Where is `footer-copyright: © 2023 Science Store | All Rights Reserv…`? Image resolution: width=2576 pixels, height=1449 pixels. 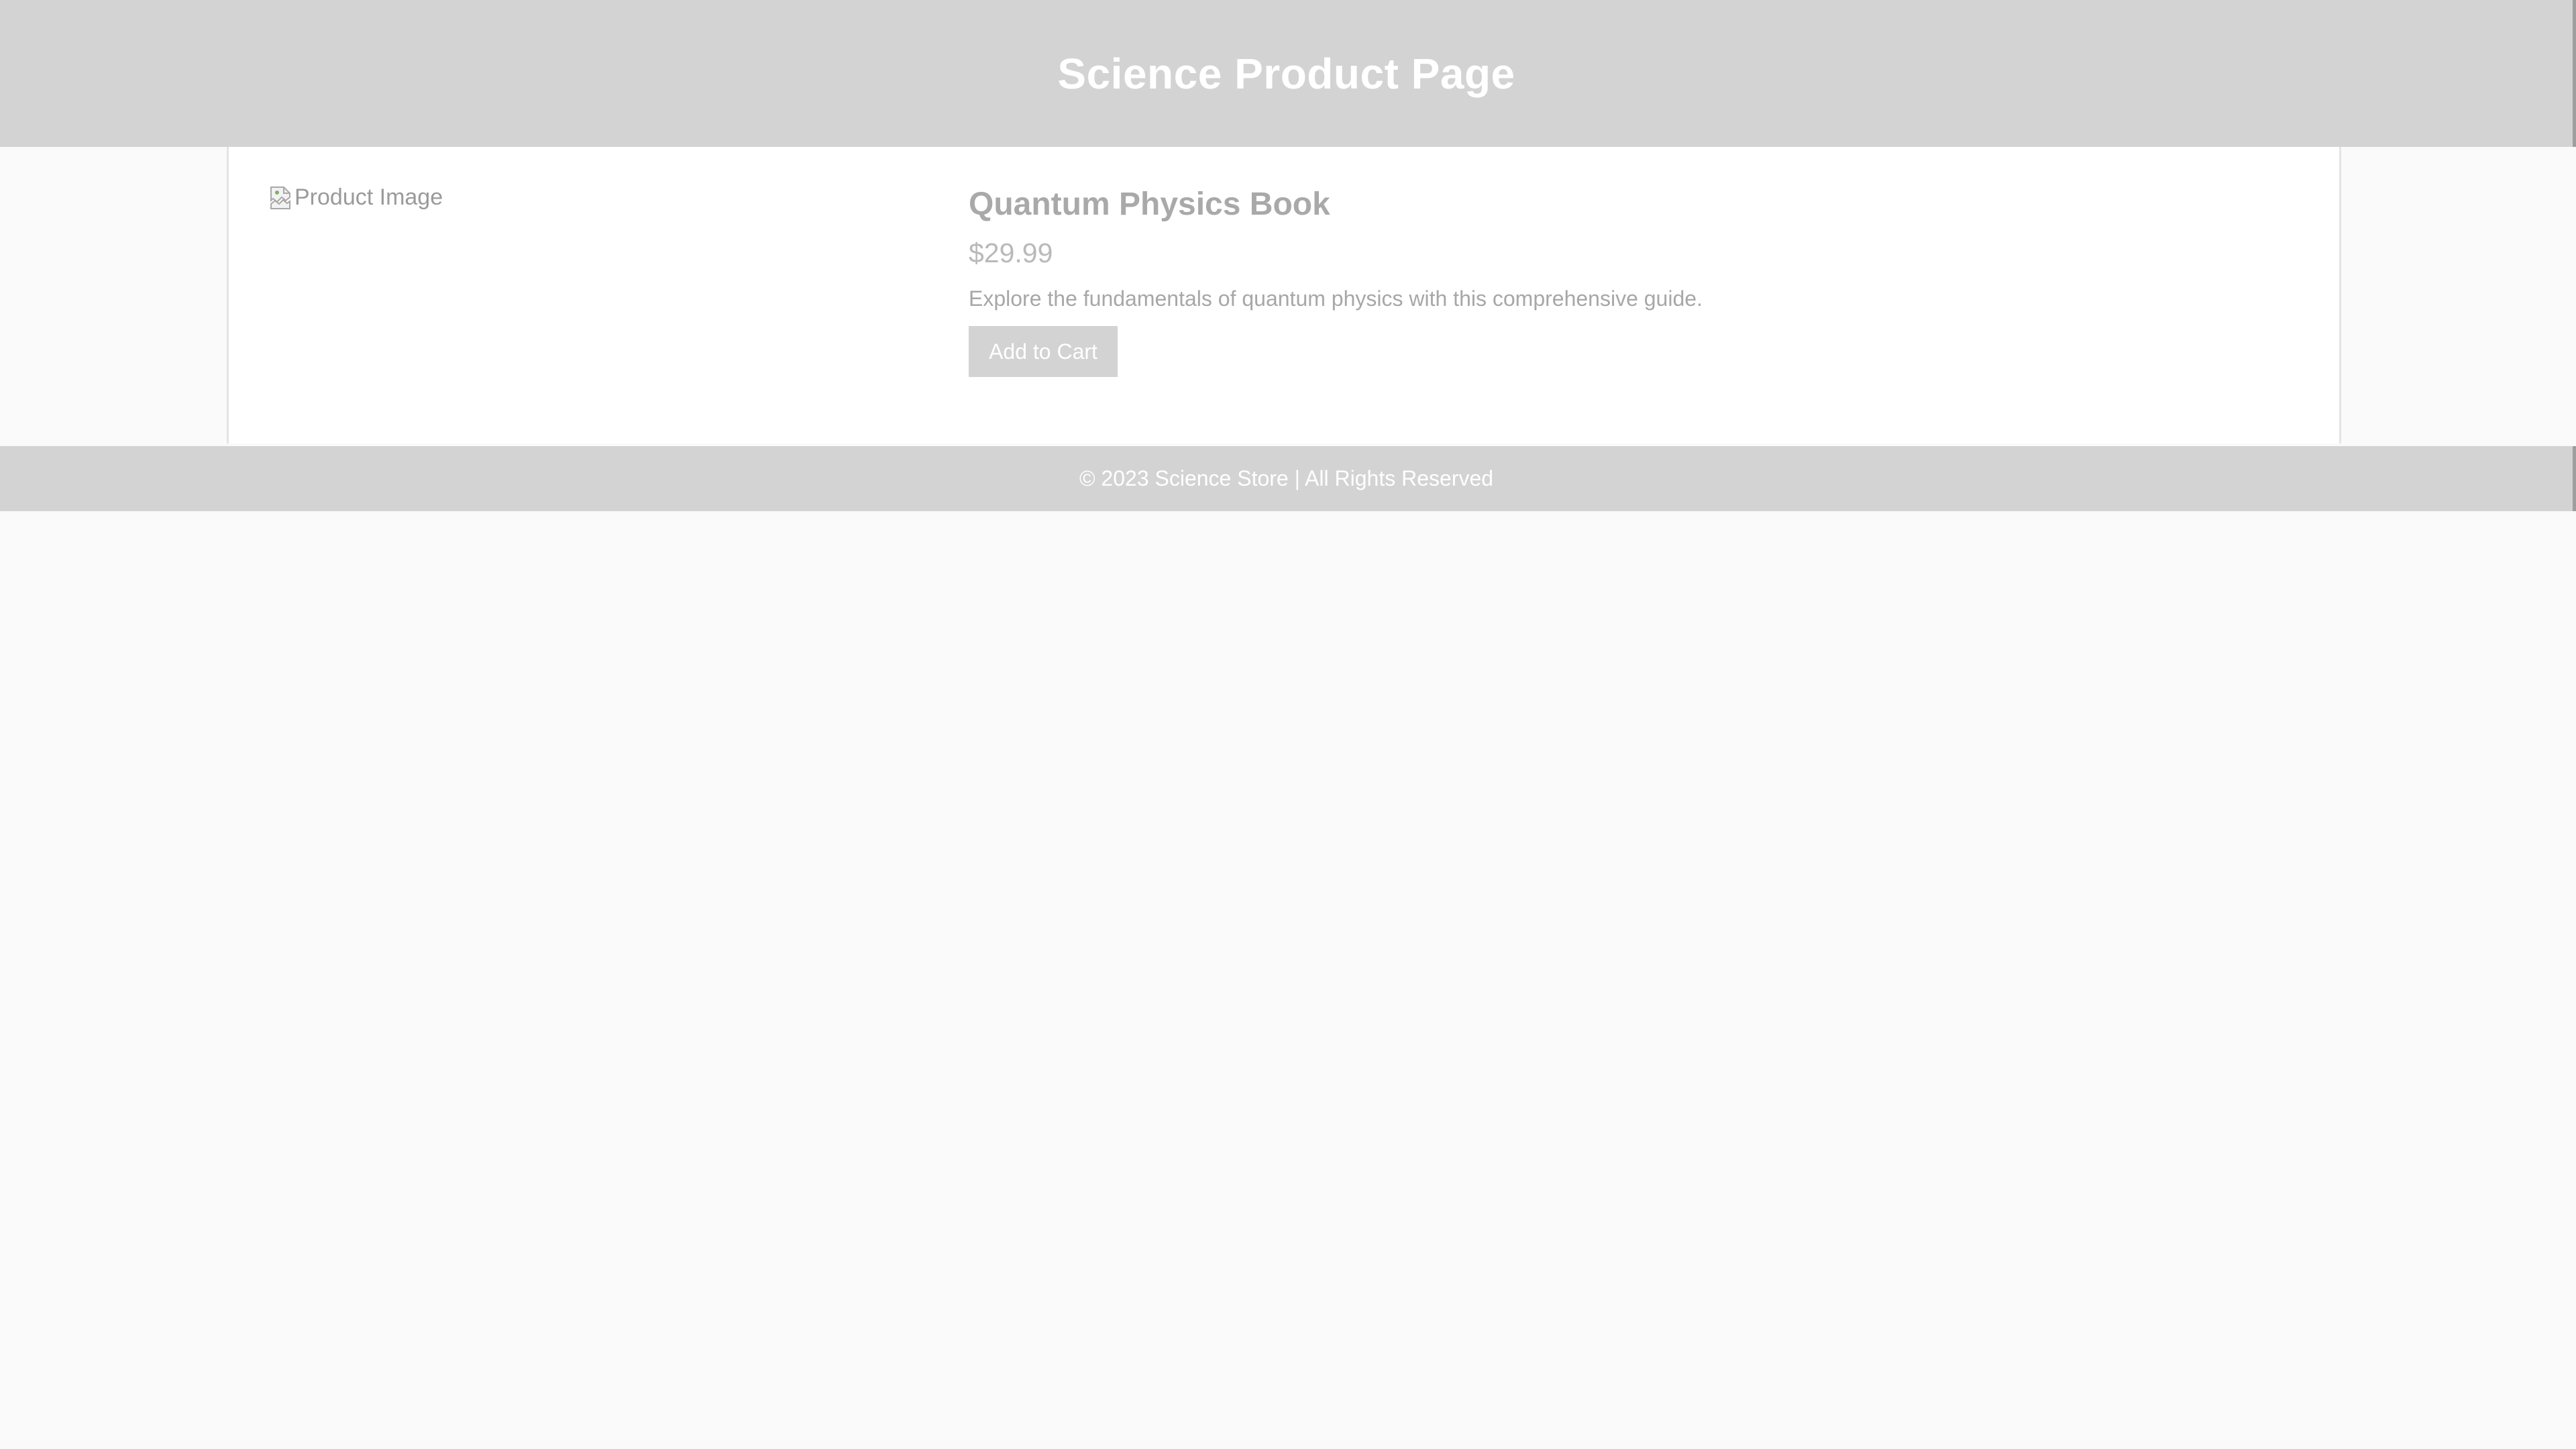 footer-copyright: © 2023 Science Store | All Rights Reserv… is located at coordinates (1286, 478).